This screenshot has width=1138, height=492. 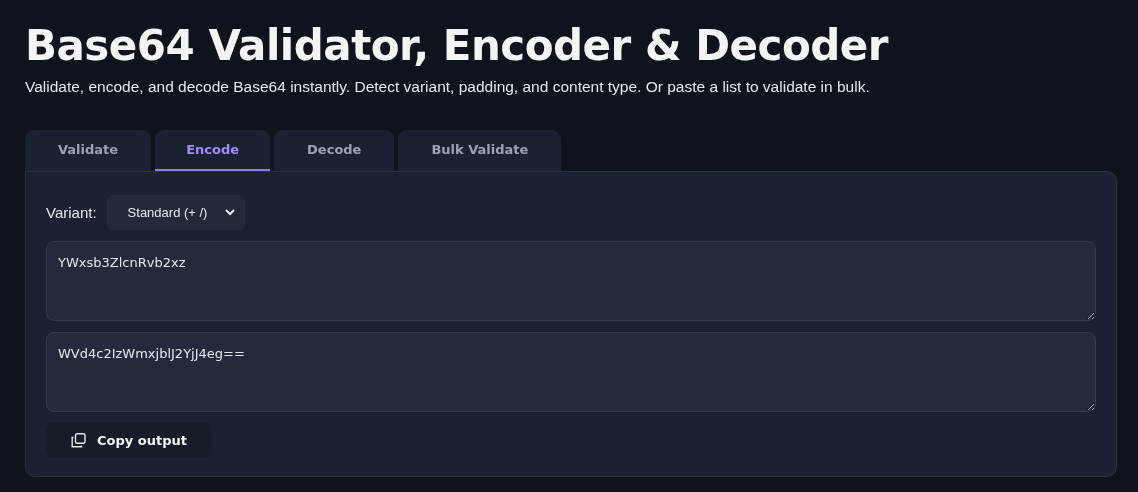 I want to click on tab: Validate, so click(x=88, y=150).